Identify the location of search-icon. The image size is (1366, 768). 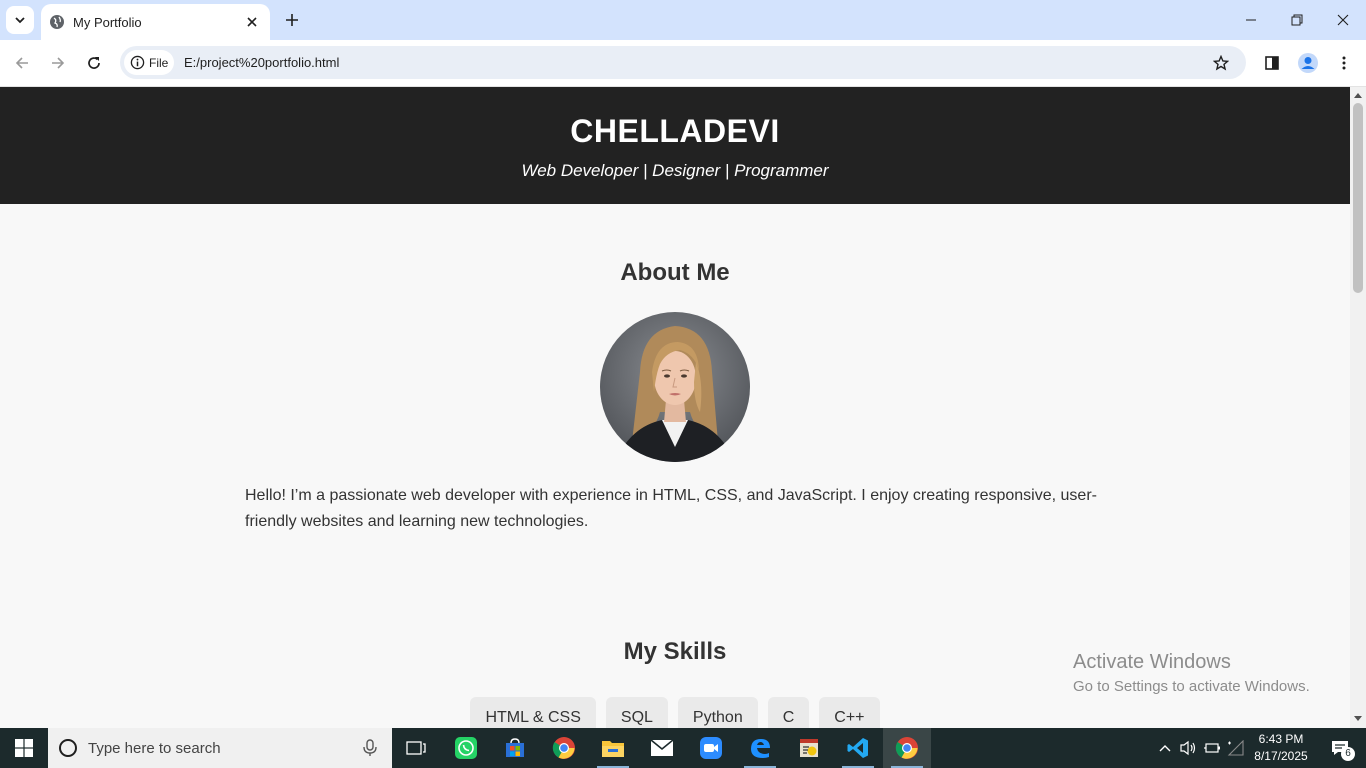
(68, 748).